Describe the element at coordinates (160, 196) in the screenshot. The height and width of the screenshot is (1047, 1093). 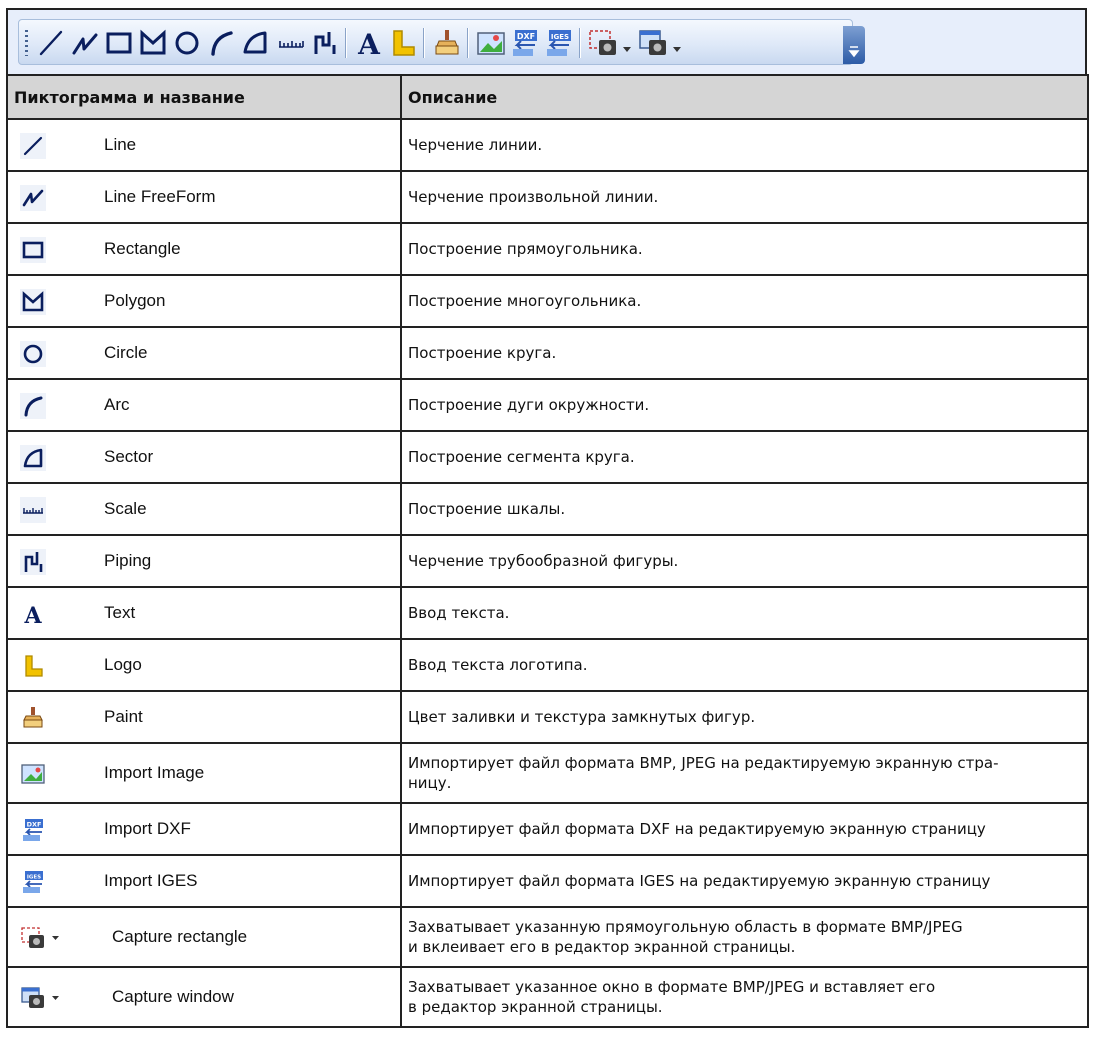
I see `tool-name: Line FreeForm` at that location.